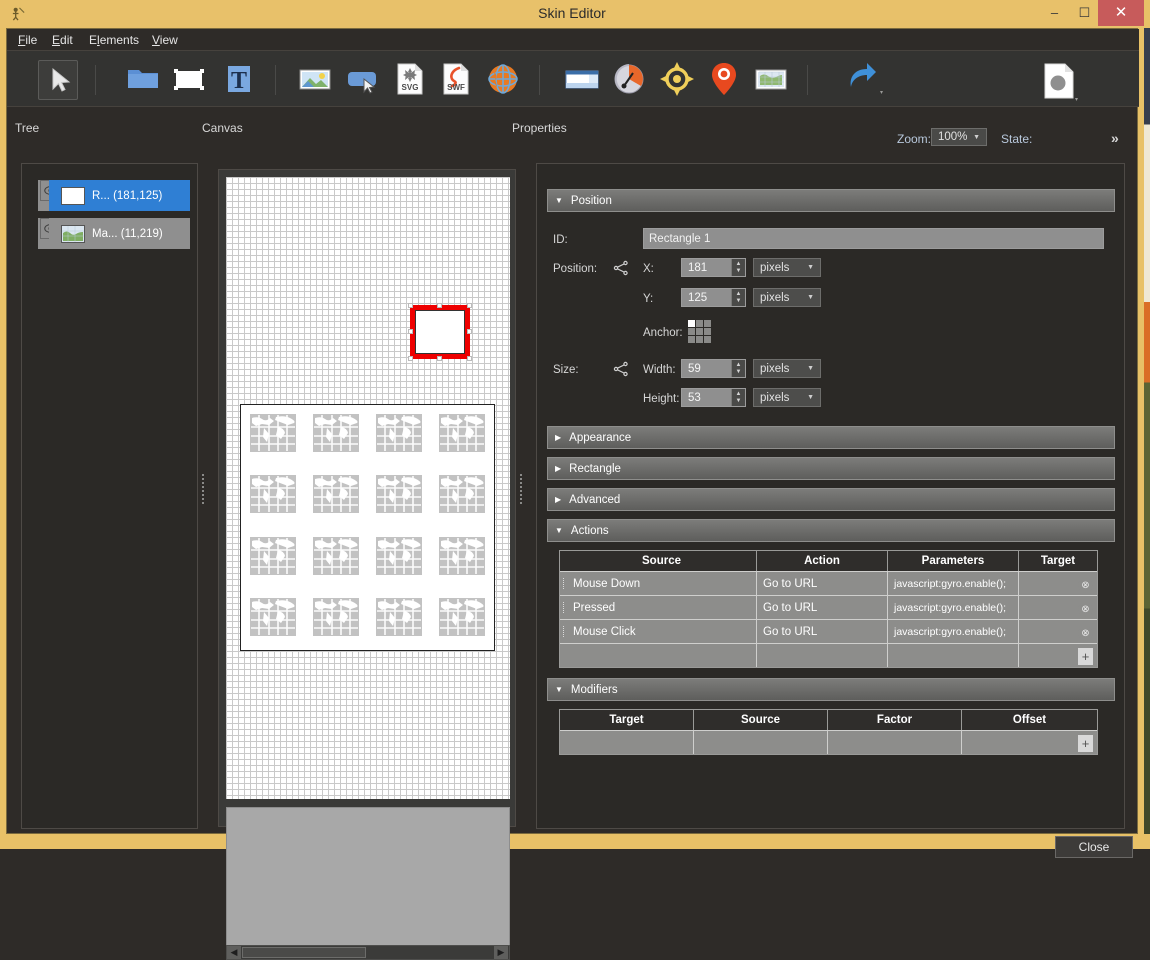 The width and height of the screenshot is (1150, 960). What do you see at coordinates (1085, 743) in the screenshot?
I see `add-modifier-button: +` at bounding box center [1085, 743].